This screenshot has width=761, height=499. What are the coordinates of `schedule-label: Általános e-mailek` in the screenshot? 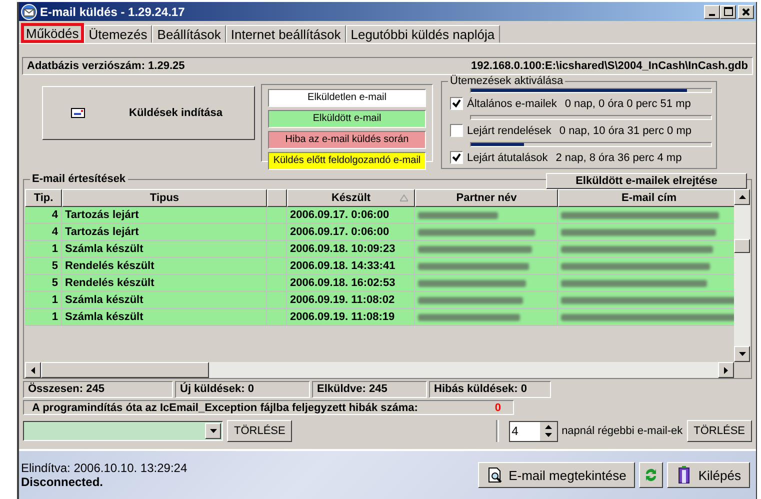 It's located at (512, 104).